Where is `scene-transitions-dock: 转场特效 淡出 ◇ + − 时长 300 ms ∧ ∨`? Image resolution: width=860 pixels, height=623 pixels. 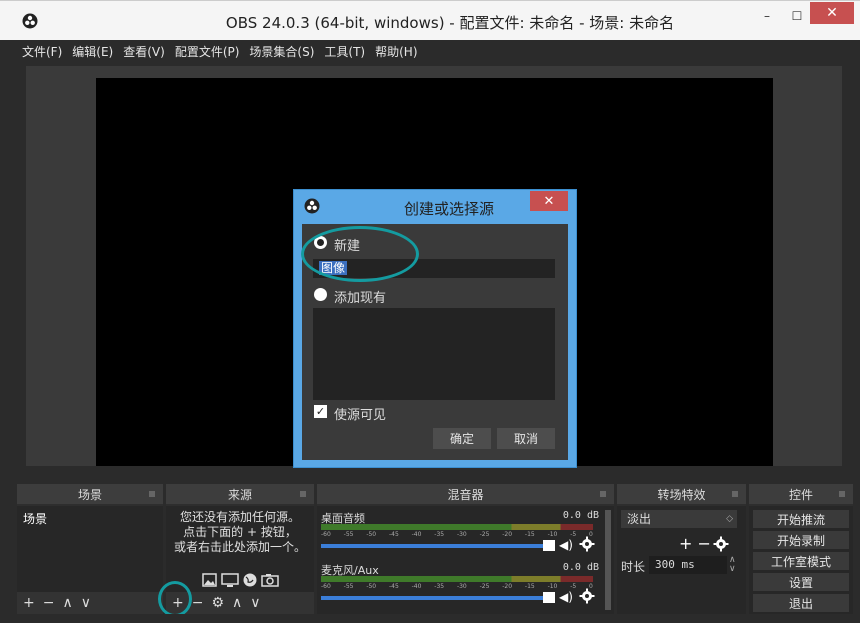 scene-transitions-dock: 转场特效 淡出 ◇ + − 时长 300 ms ∧ ∨ is located at coordinates (681, 549).